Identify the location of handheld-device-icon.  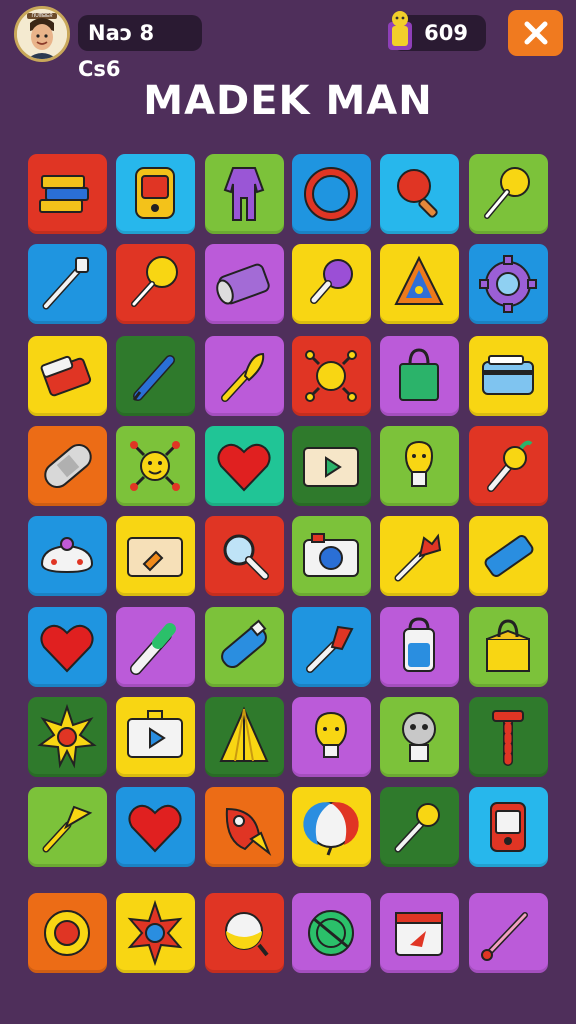
(155, 193).